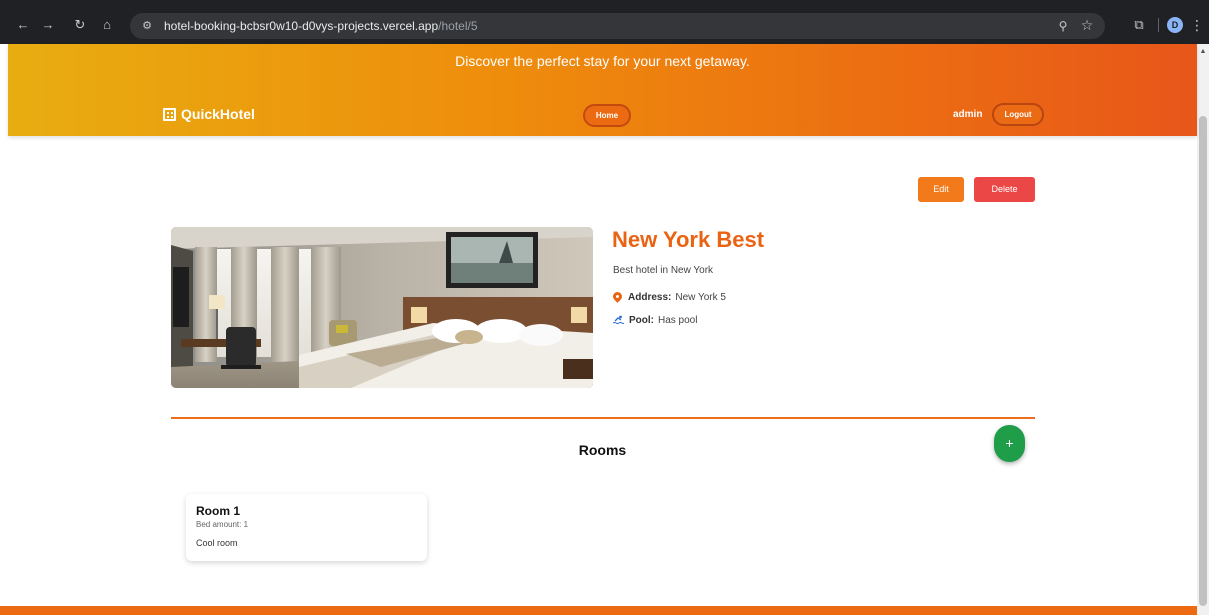 This screenshot has width=1209, height=615. Describe the element at coordinates (1203, 52) in the screenshot. I see `scroll-up-icon: ▲` at that location.